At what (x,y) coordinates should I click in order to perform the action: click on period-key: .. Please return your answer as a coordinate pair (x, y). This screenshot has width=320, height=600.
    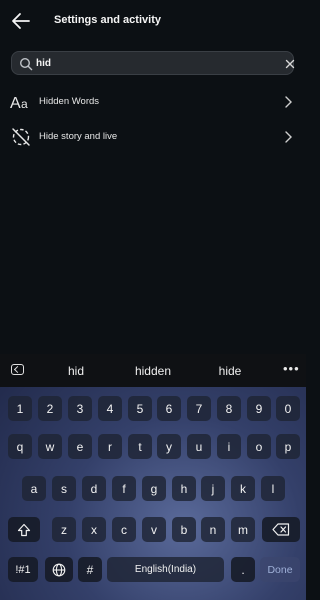
    Looking at the image, I should click on (243, 569).